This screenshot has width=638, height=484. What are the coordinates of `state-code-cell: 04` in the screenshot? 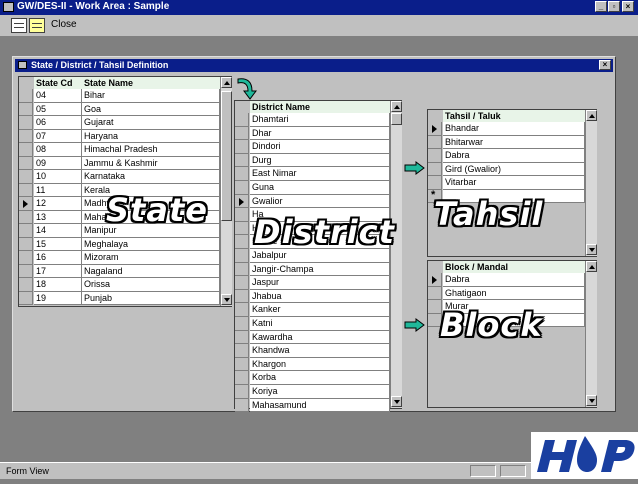 It's located at (58, 96).